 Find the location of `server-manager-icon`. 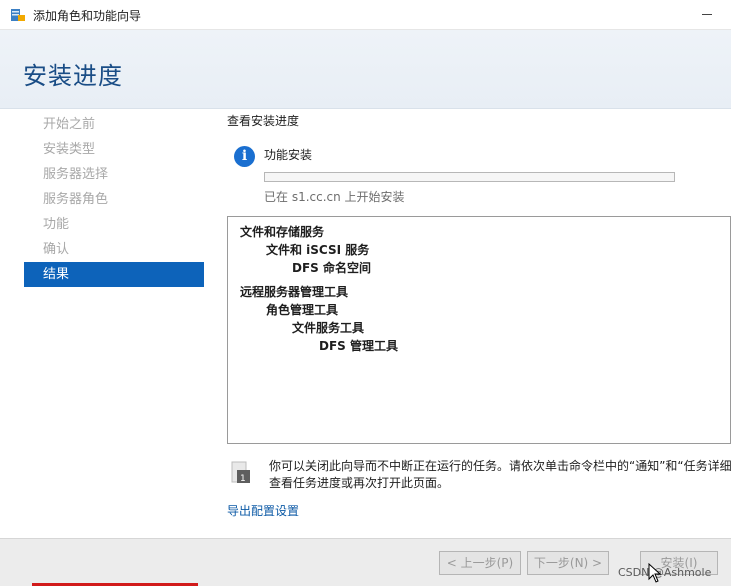

server-manager-icon is located at coordinates (18, 15).